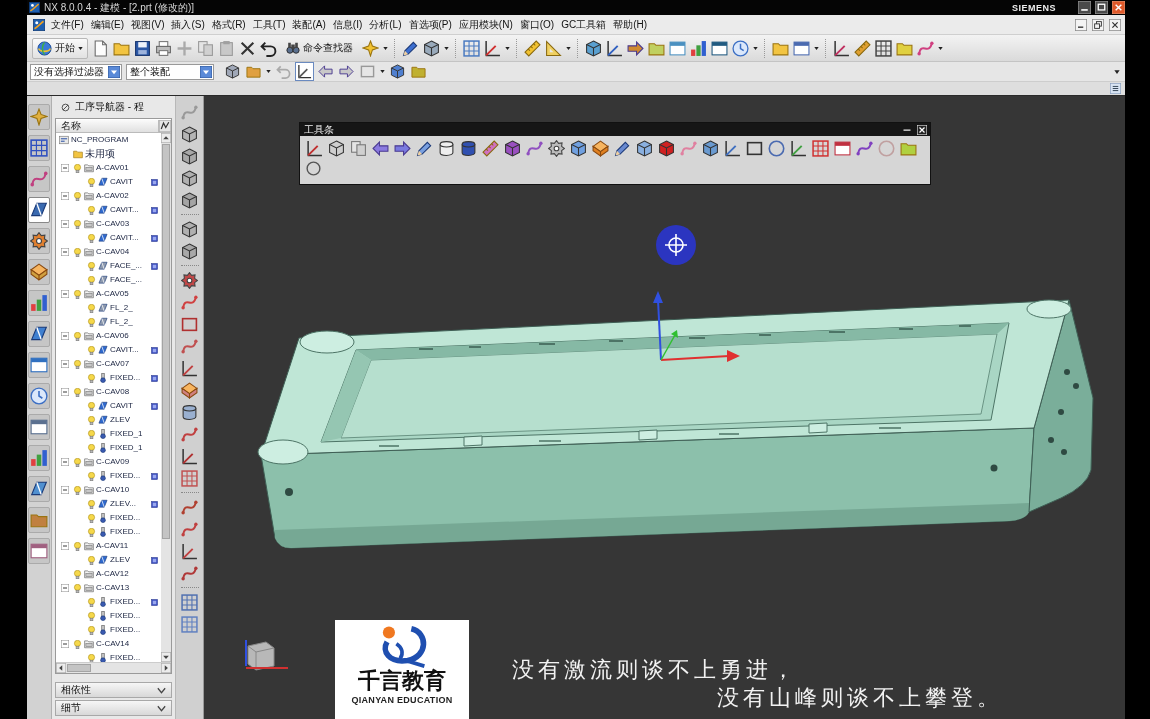  Describe the element at coordinates (719, 48) in the screenshot. I see `window-icon` at that location.